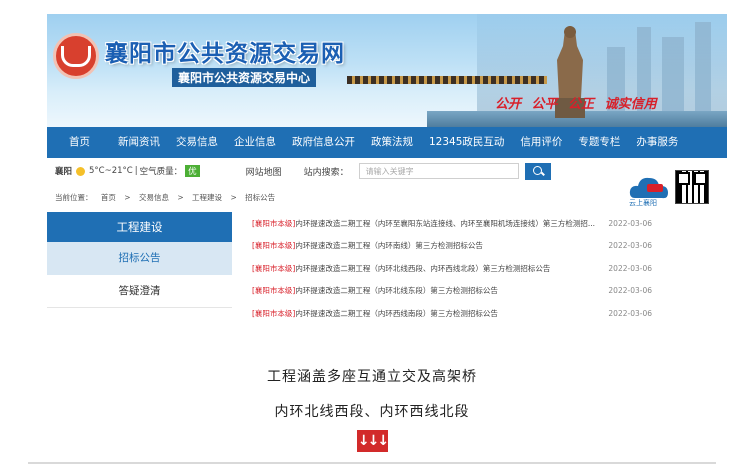 Image resolution: width=744 pixels, height=467 pixels. Describe the element at coordinates (81, 171) in the screenshot. I see `sun-icon` at that location.